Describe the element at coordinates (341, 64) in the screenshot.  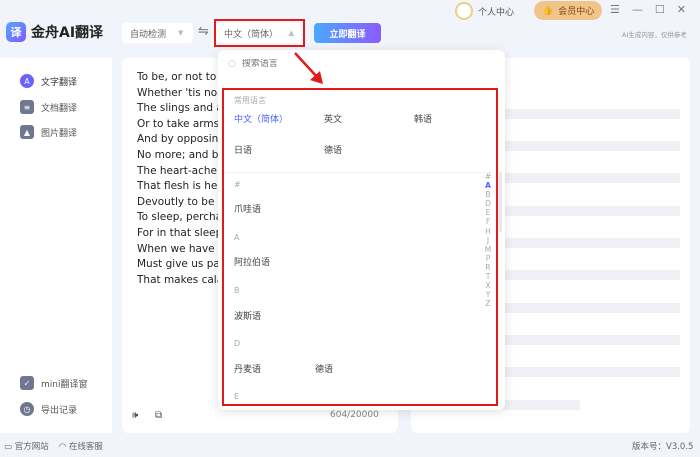
I see `language-search-input` at that location.